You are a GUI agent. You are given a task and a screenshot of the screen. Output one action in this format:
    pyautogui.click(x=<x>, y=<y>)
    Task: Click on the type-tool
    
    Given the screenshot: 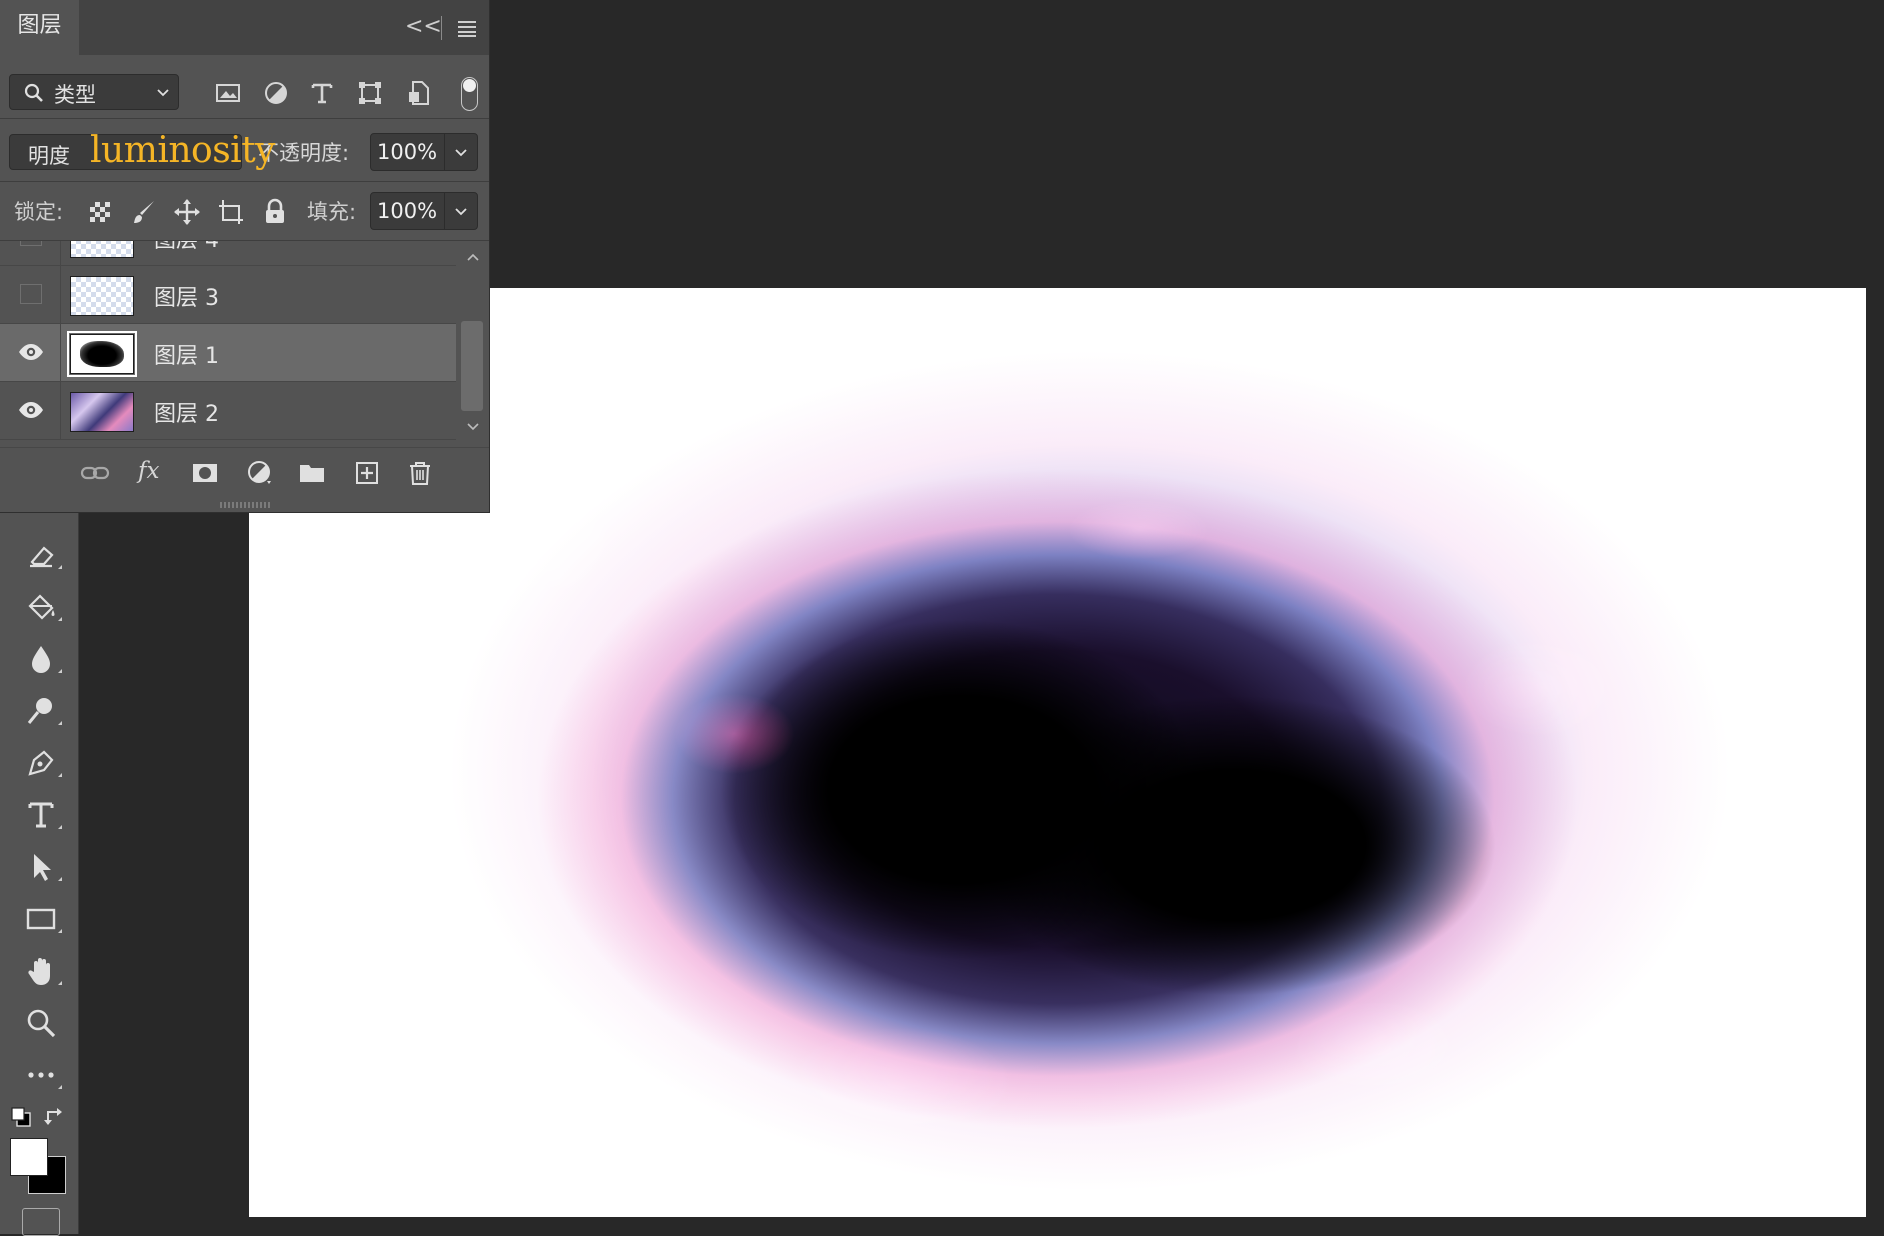 What is the action you would take?
    pyautogui.click(x=41, y=815)
    